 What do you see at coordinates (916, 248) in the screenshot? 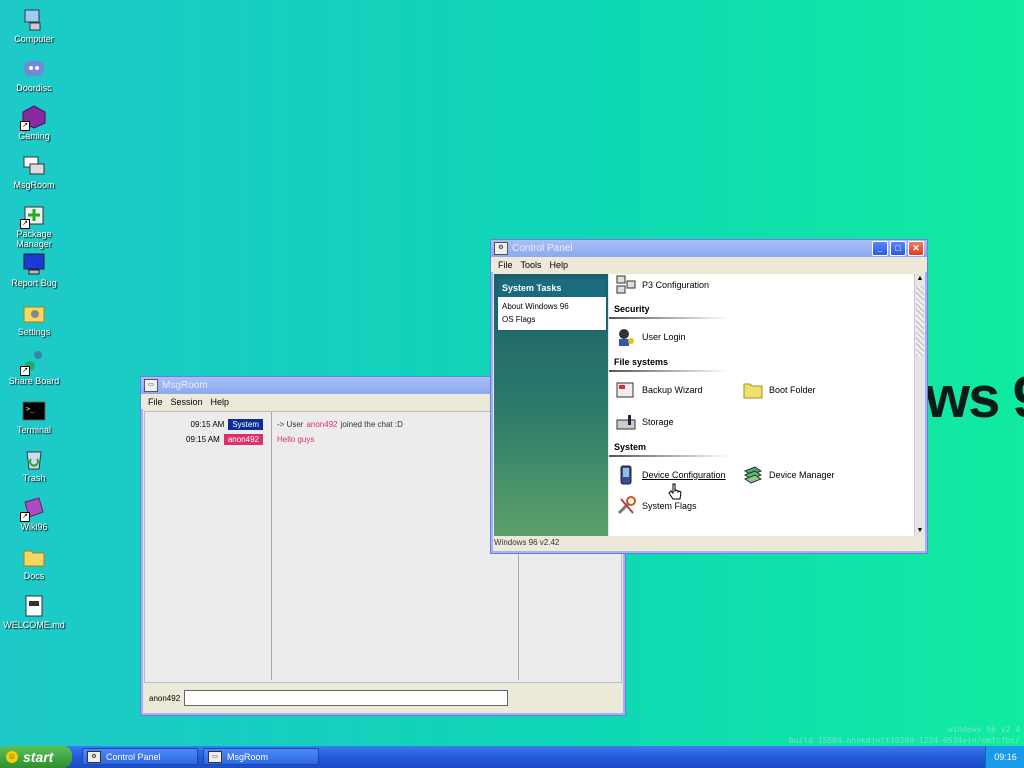
I see `close-button: ✕` at bounding box center [916, 248].